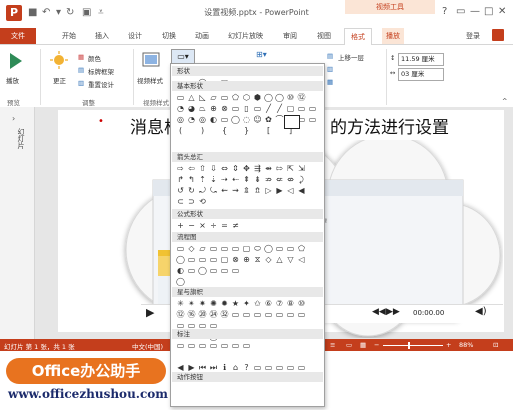  Describe the element at coordinates (393, 36) in the screenshot. I see `tab-playback: 播放` at that location.